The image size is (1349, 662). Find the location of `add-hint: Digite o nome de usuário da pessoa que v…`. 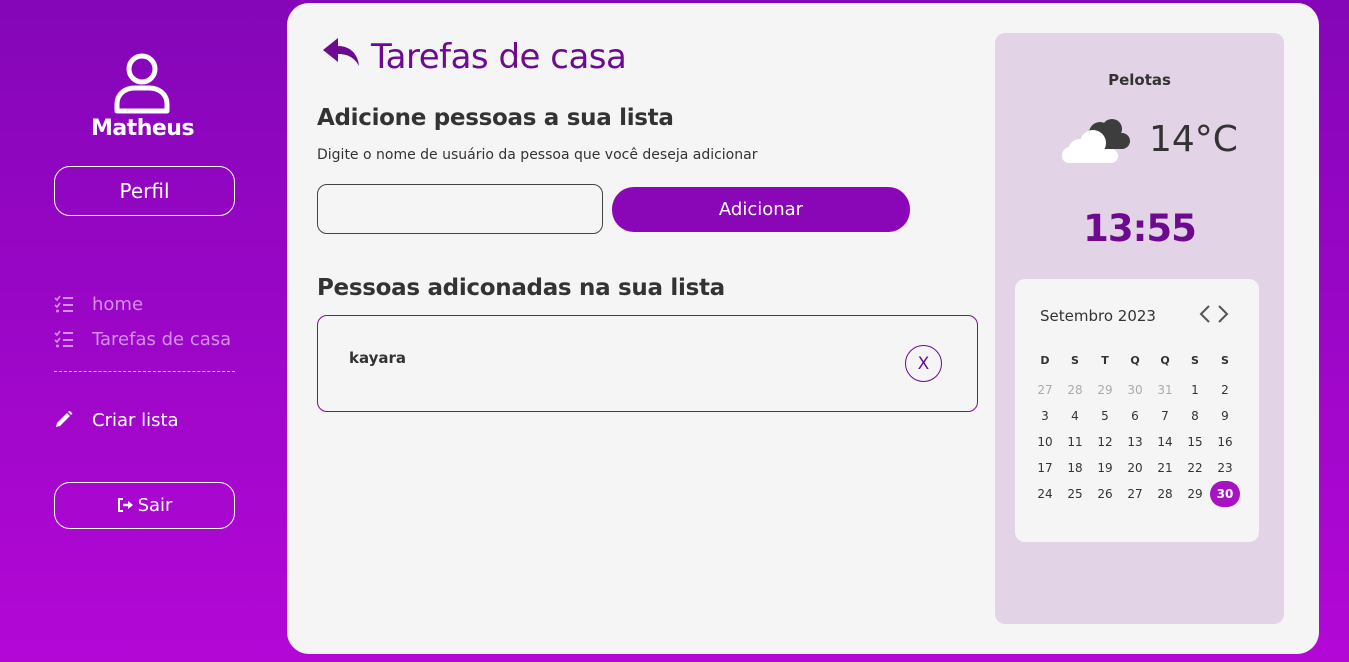

add-hint: Digite o nome de usuário da pessoa que v… is located at coordinates (537, 155).